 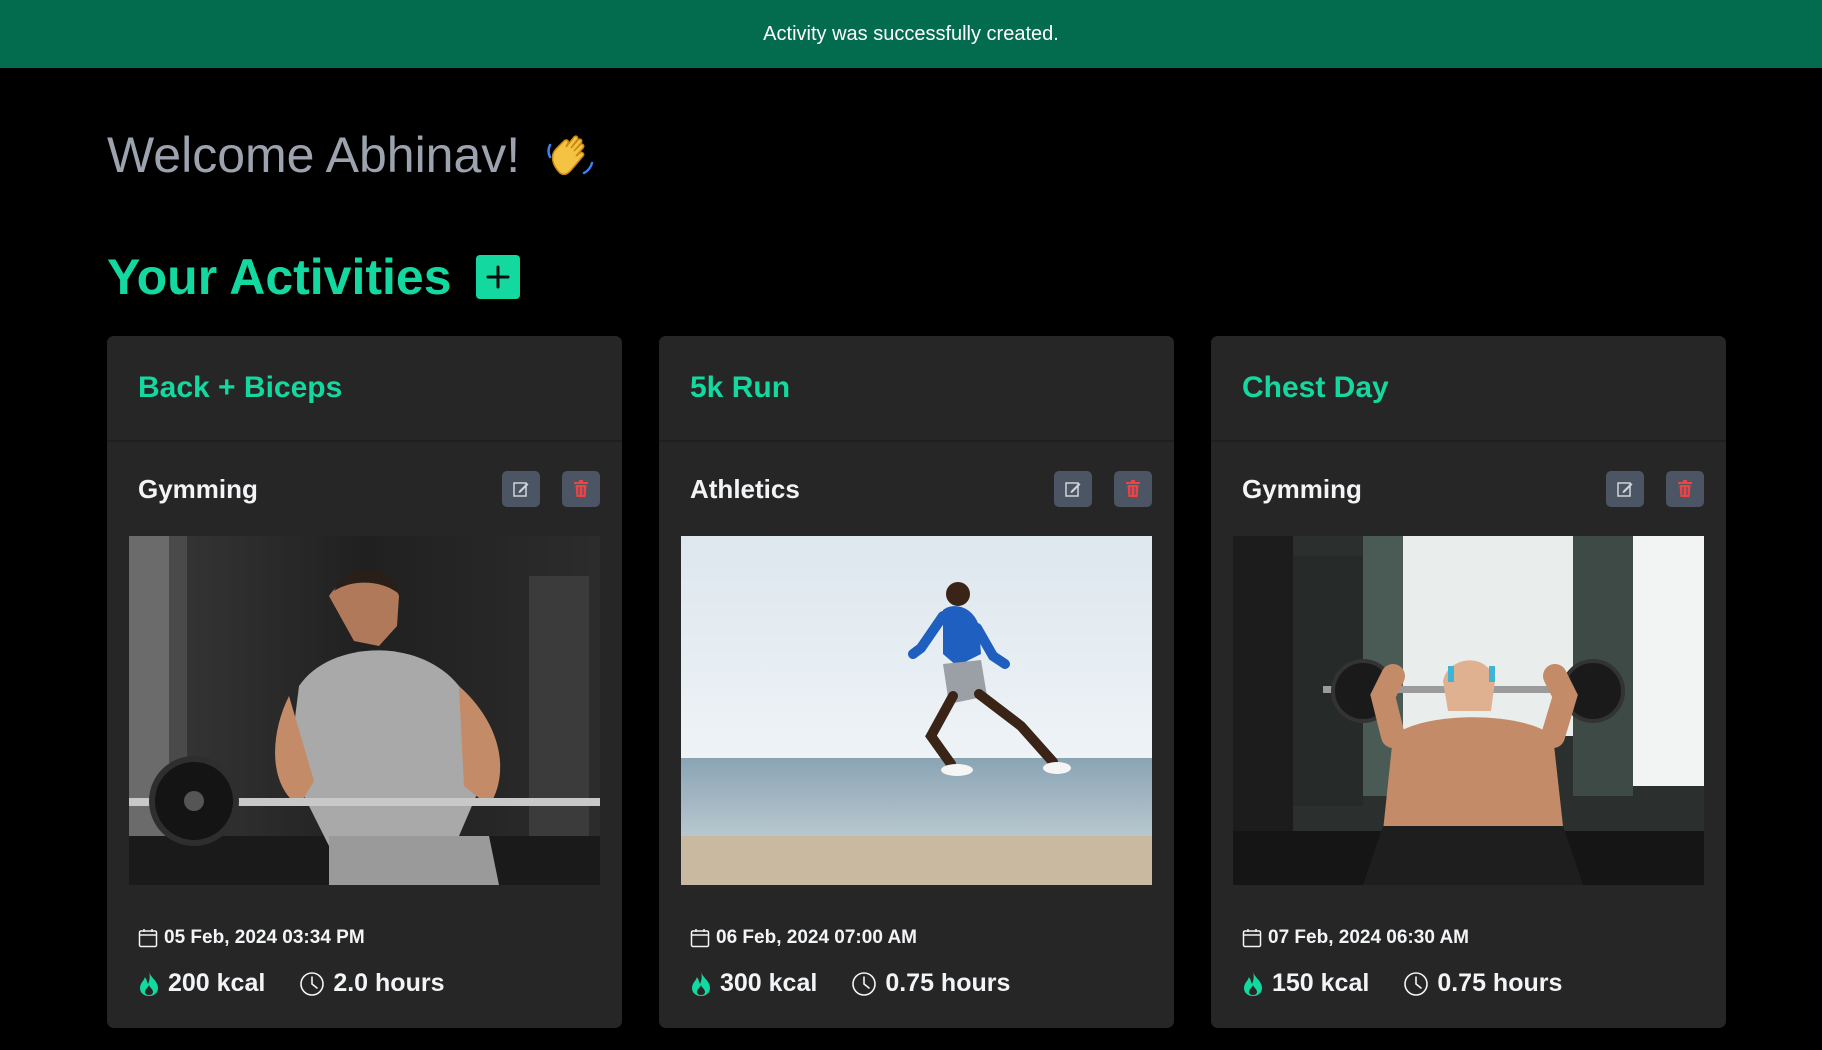 I want to click on add-activity-button, so click(x=497, y=277).